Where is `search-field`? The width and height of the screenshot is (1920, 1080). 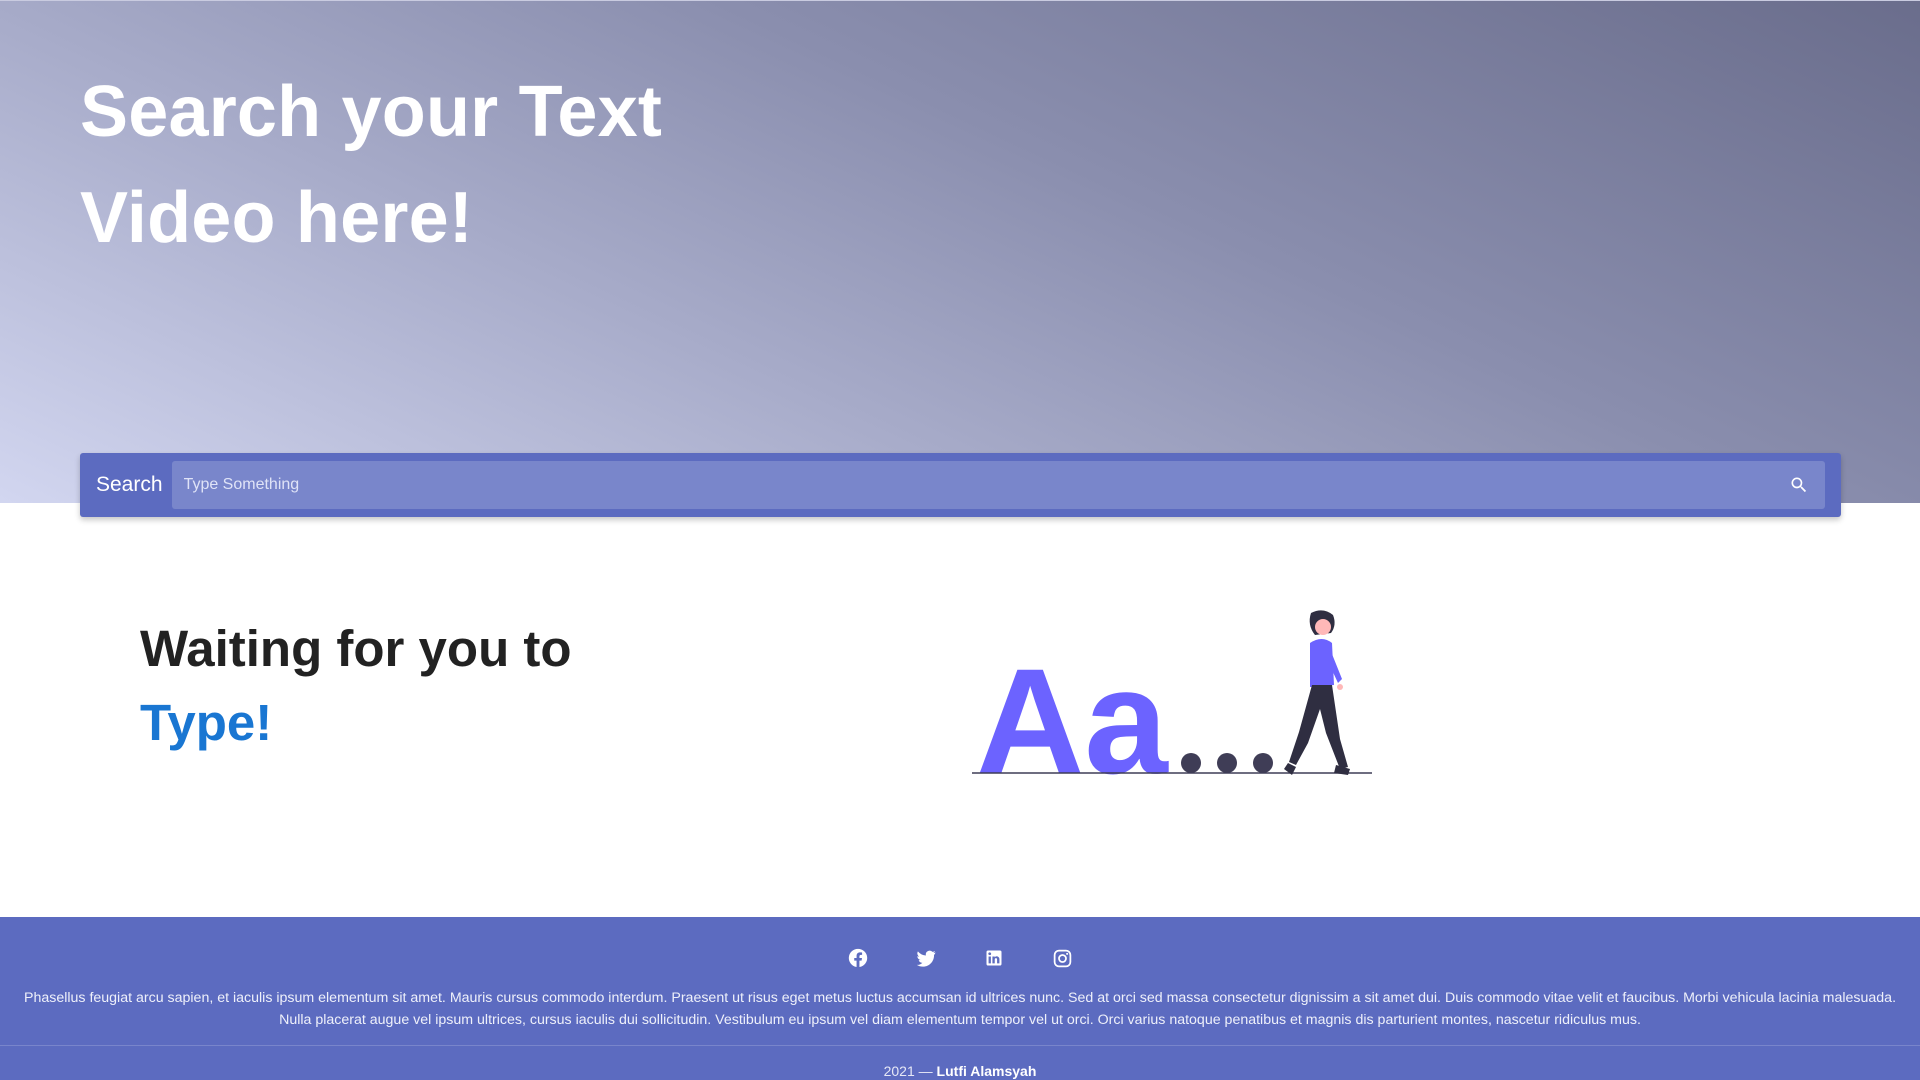 search-field is located at coordinates (998, 485).